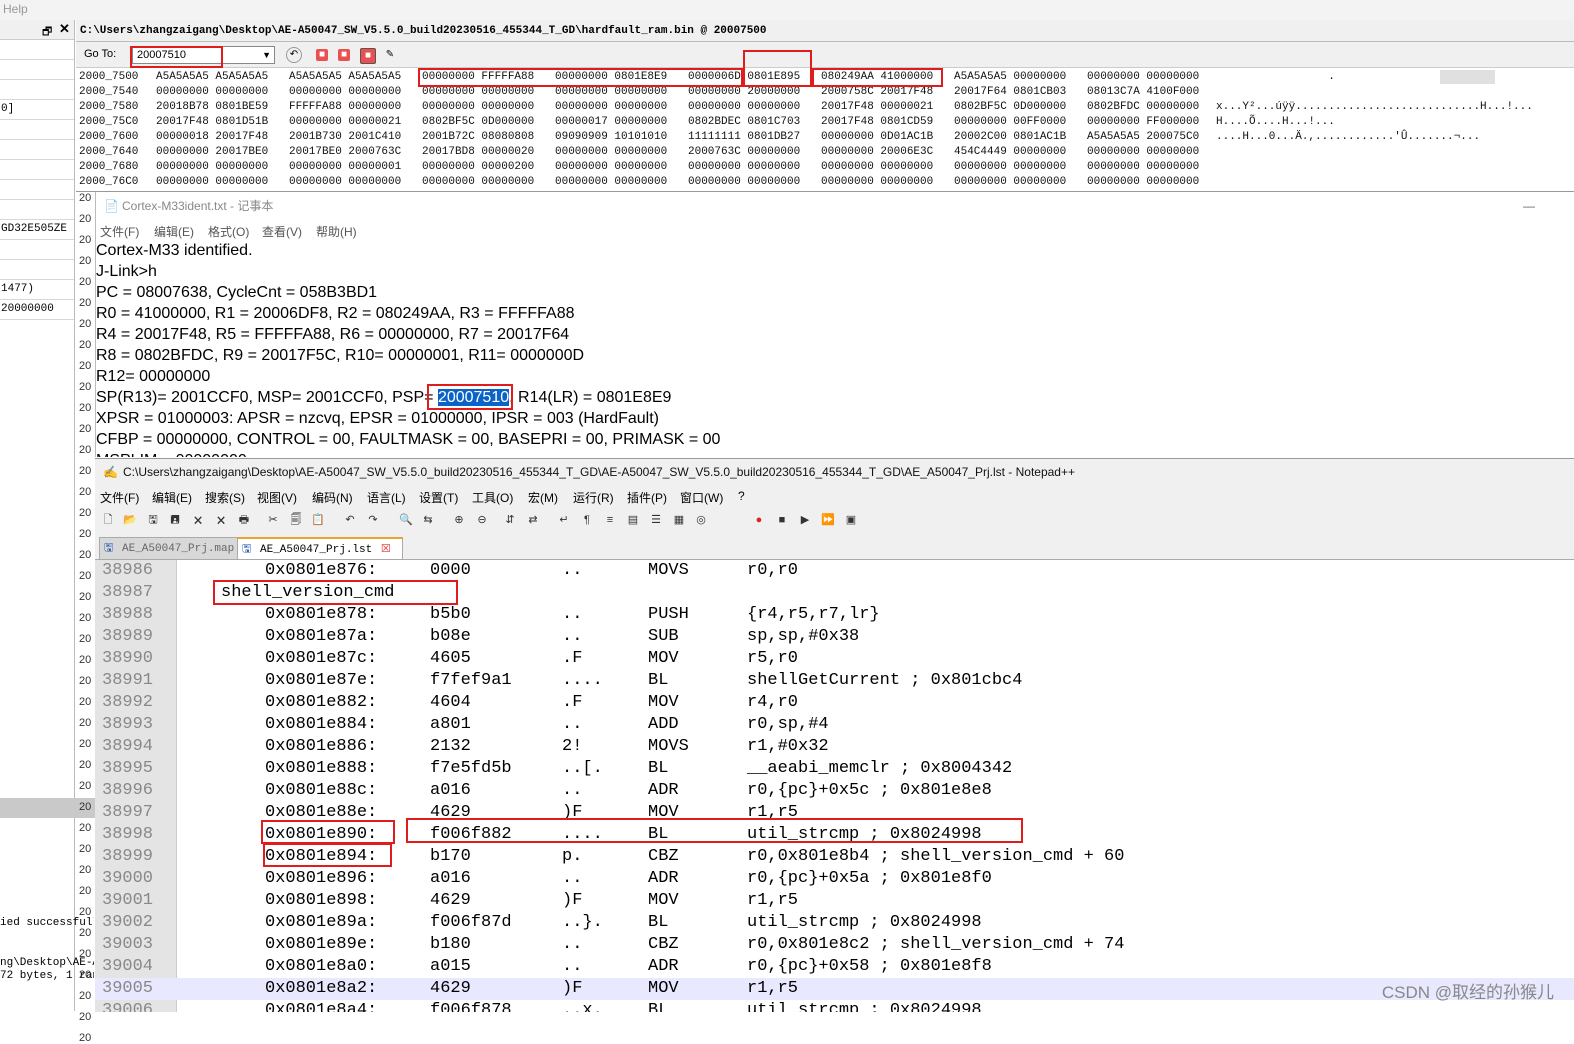 This screenshot has height=1044, width=1574. Describe the element at coordinates (212, 107) in the screenshot. I see `hex-cell: 20018B78 0801BE59` at that location.